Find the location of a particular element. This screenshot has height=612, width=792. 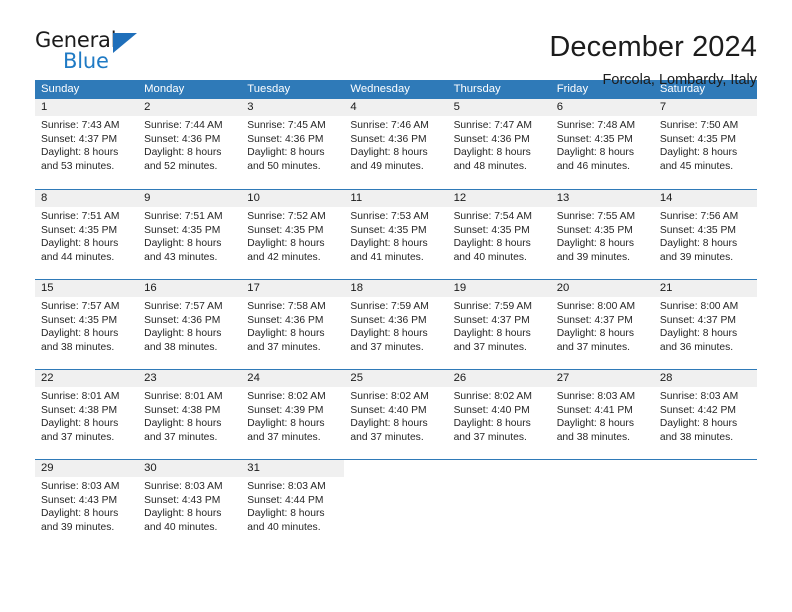

day-number: 23 is located at coordinates (150, 378).